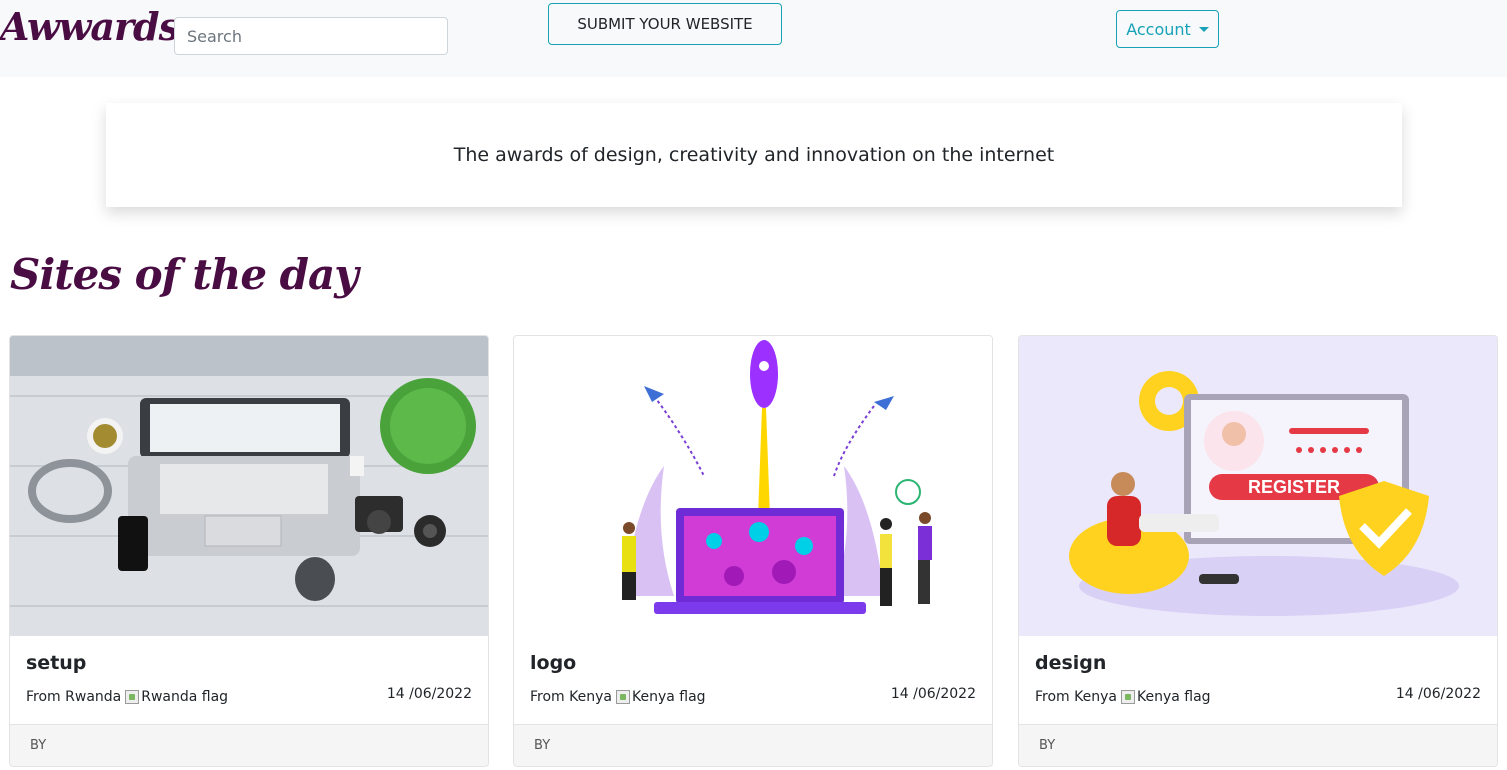 The height and width of the screenshot is (770, 1507). What do you see at coordinates (311, 36) in the screenshot?
I see `search-input` at bounding box center [311, 36].